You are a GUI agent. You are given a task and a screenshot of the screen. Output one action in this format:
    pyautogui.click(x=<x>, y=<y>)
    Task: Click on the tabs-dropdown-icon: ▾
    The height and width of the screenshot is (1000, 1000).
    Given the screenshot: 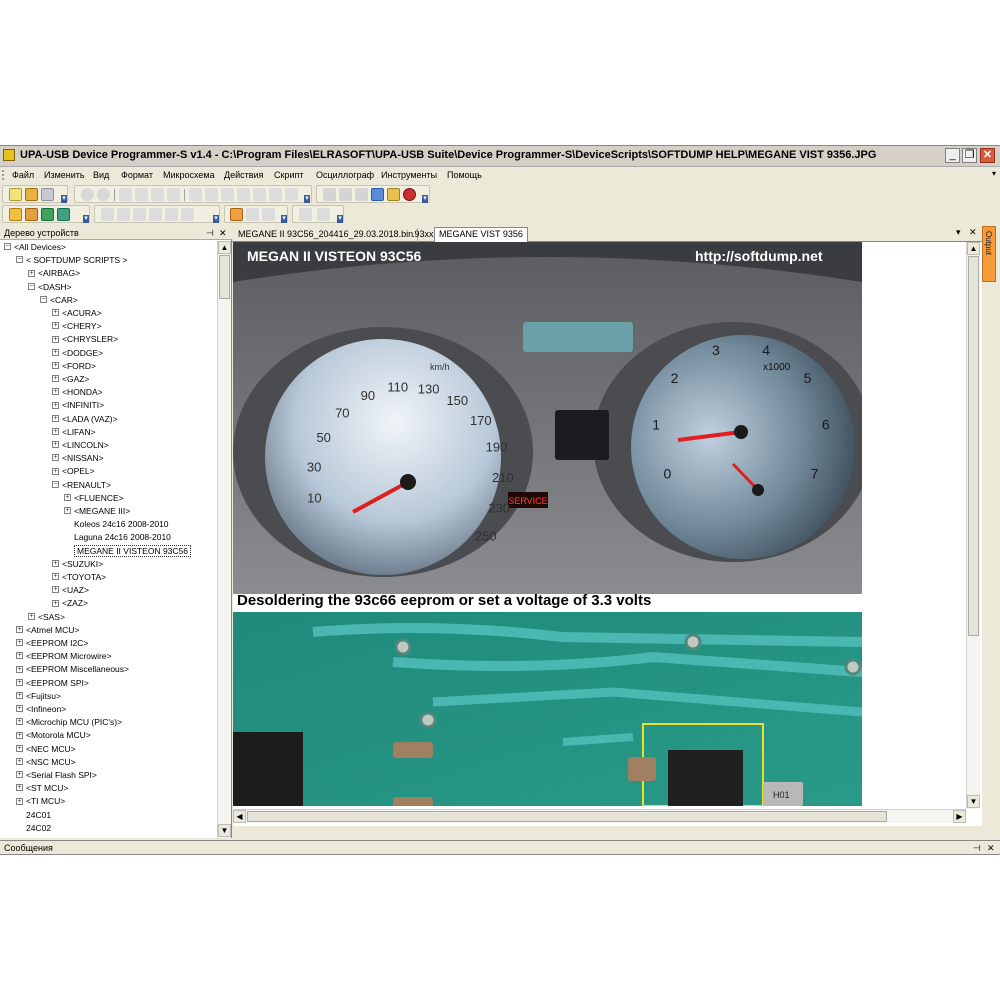 What is the action you would take?
    pyautogui.click(x=958, y=232)
    